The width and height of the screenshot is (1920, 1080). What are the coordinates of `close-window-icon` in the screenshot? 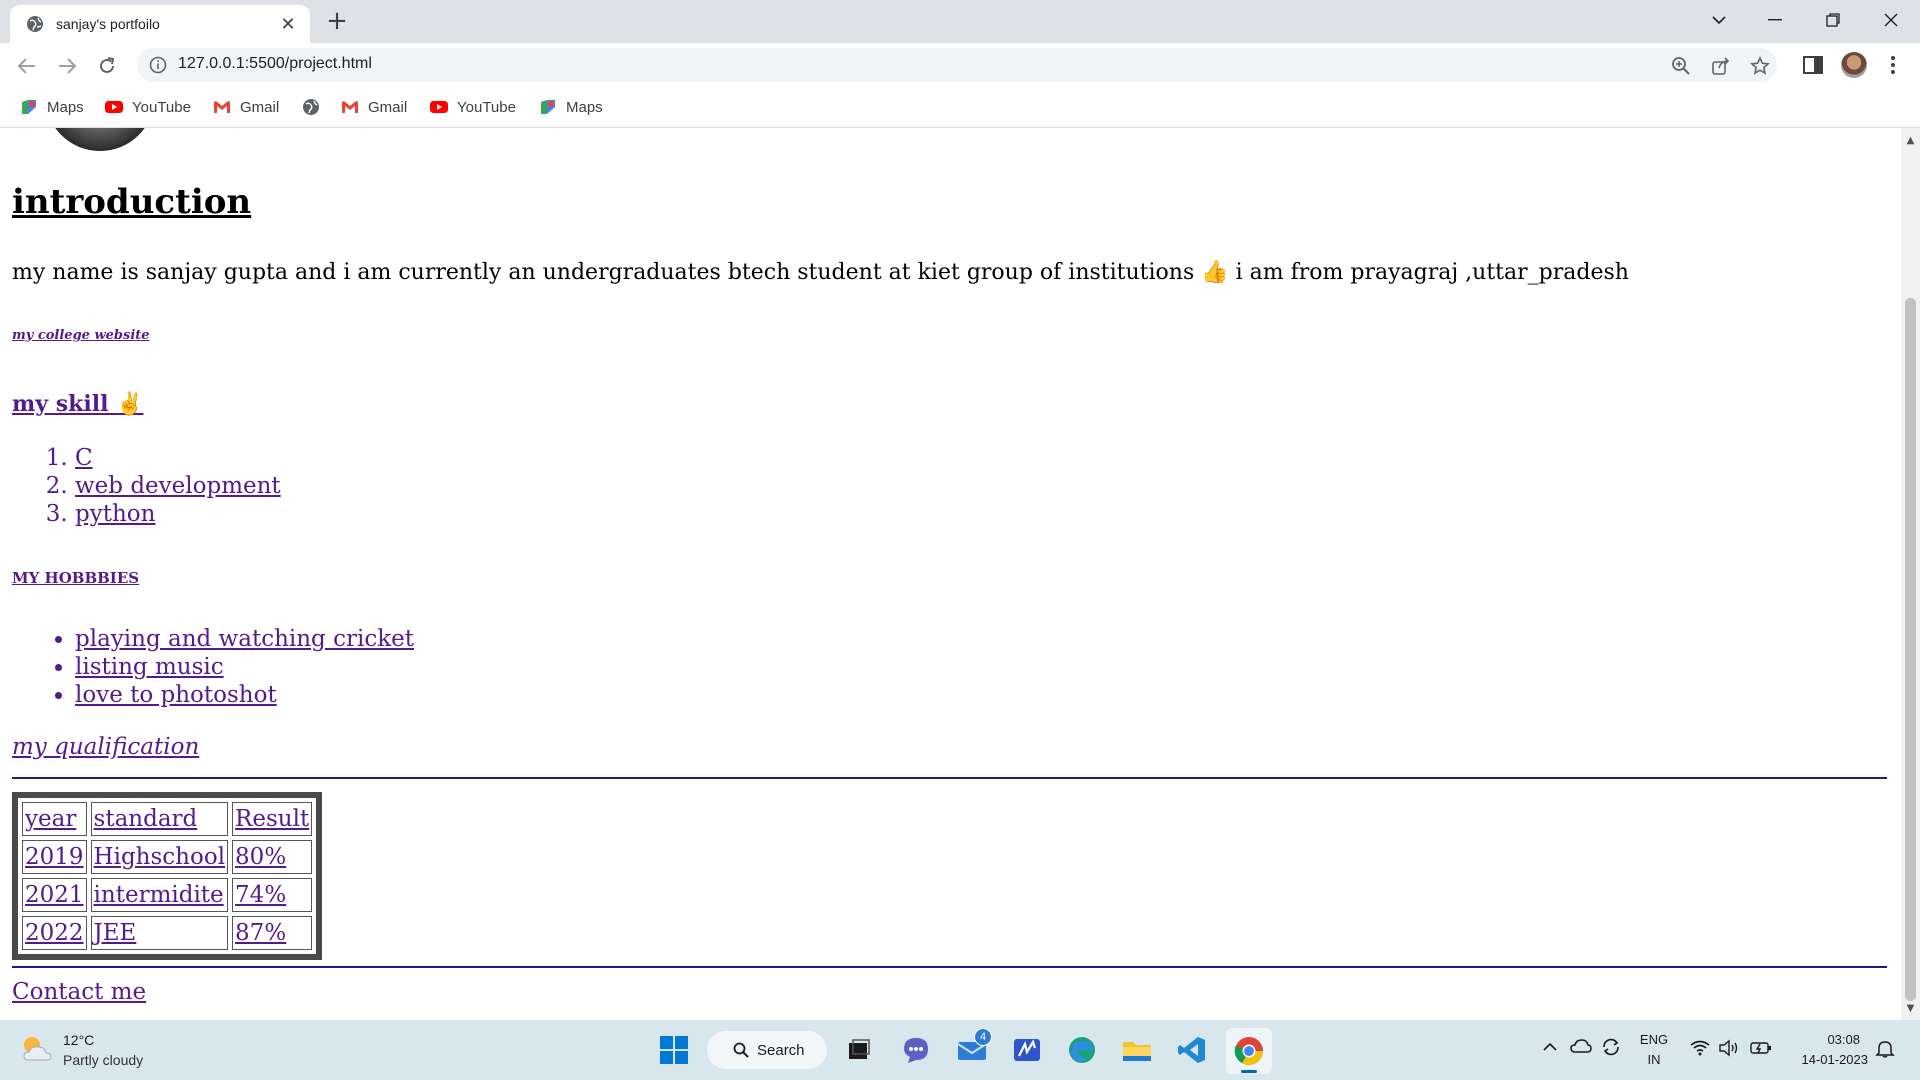 It's located at (1891, 20).